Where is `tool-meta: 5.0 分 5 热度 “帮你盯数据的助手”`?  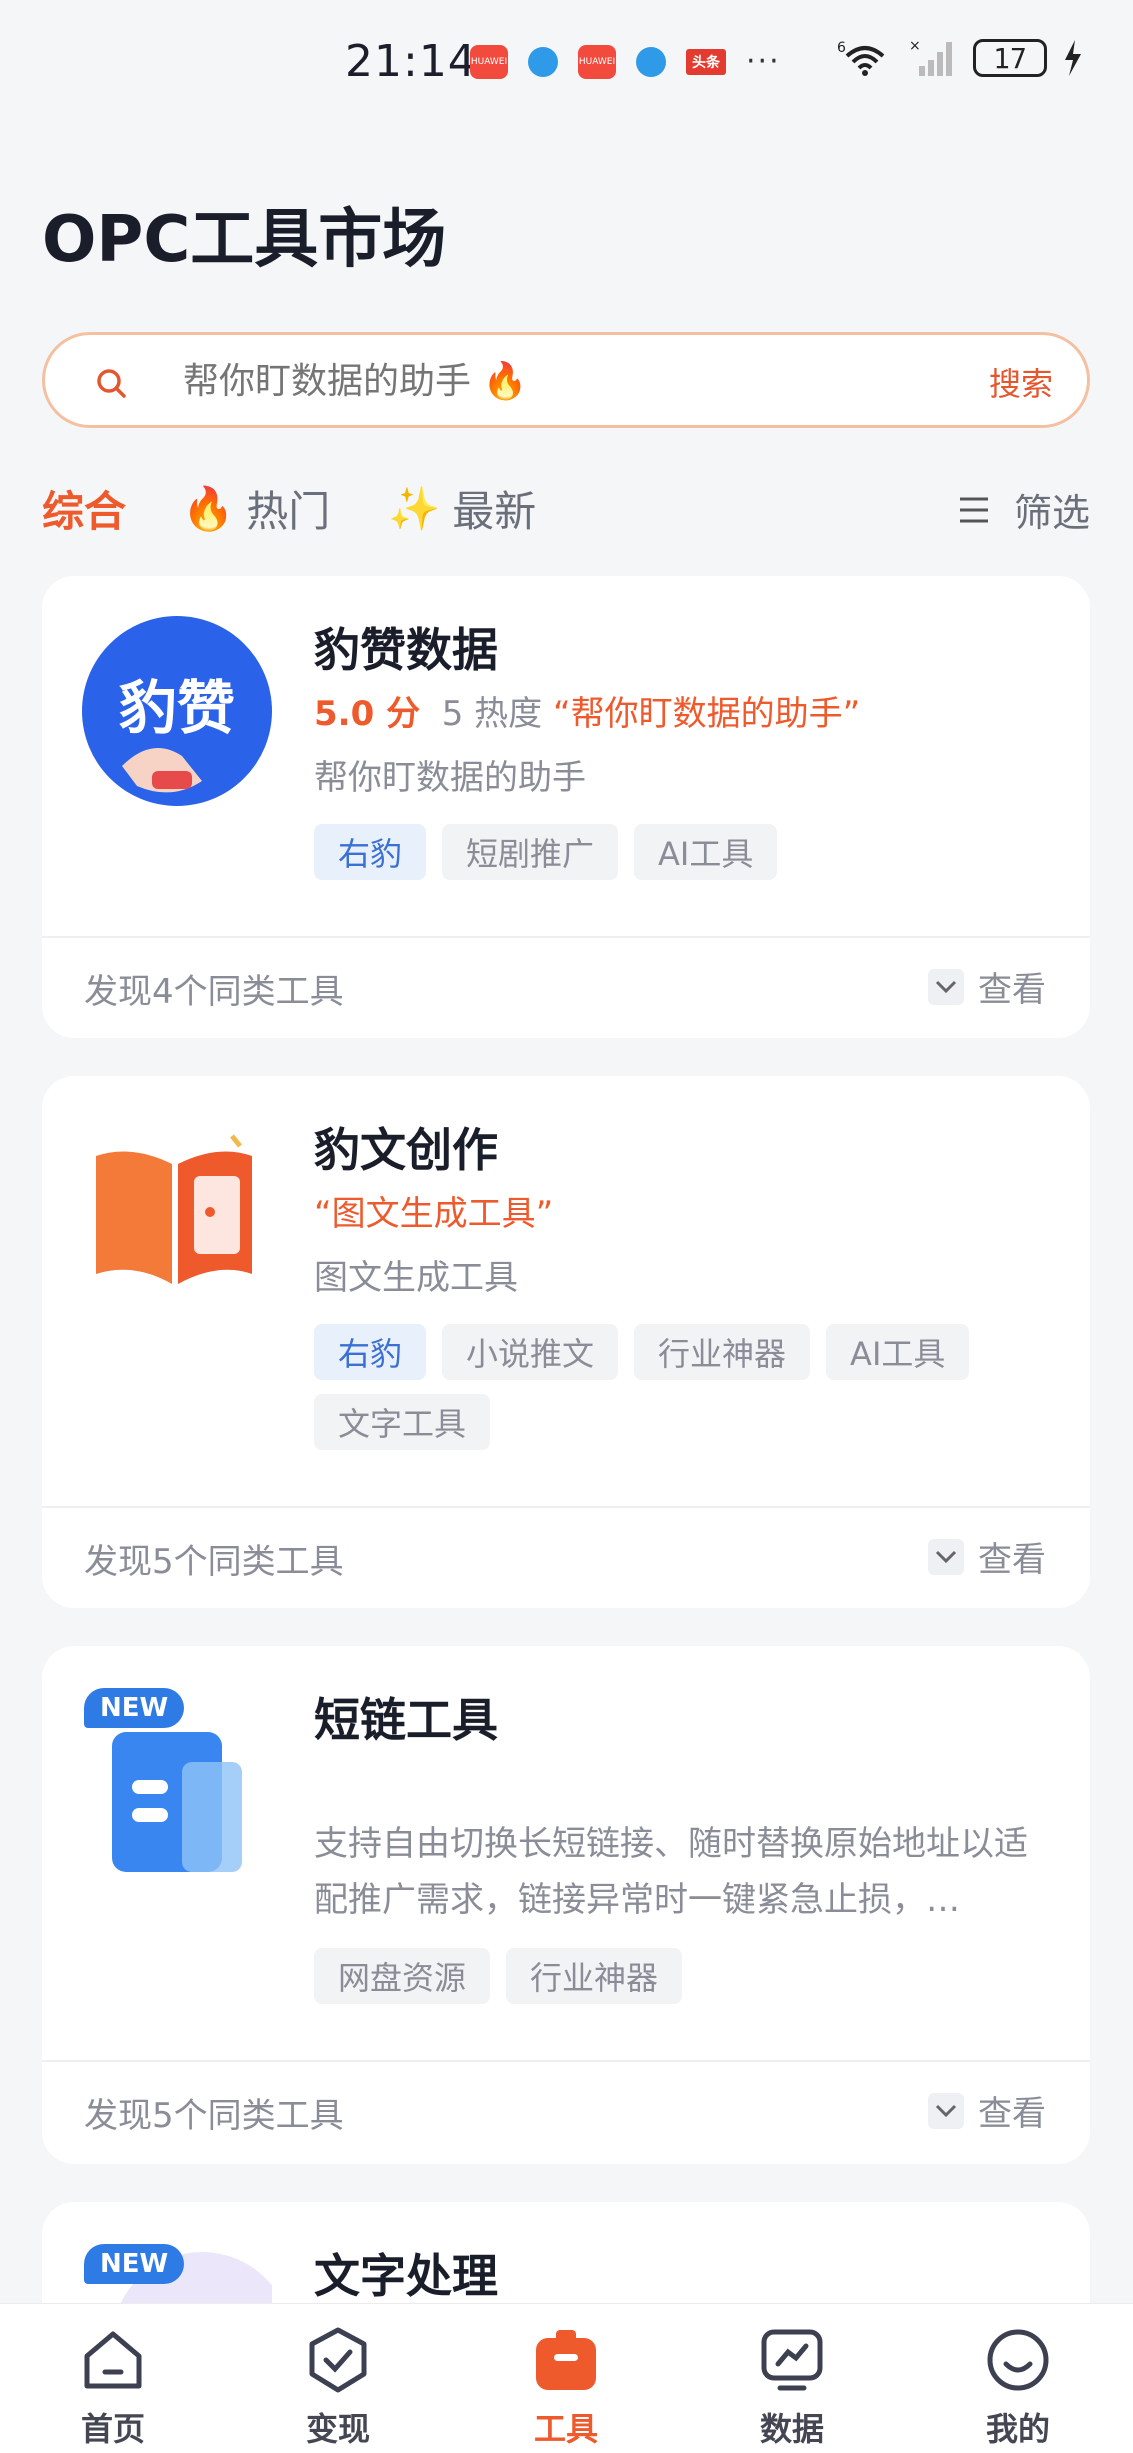 tool-meta: 5.0 分 5 热度 “帮你盯数据的助手” is located at coordinates (587, 710).